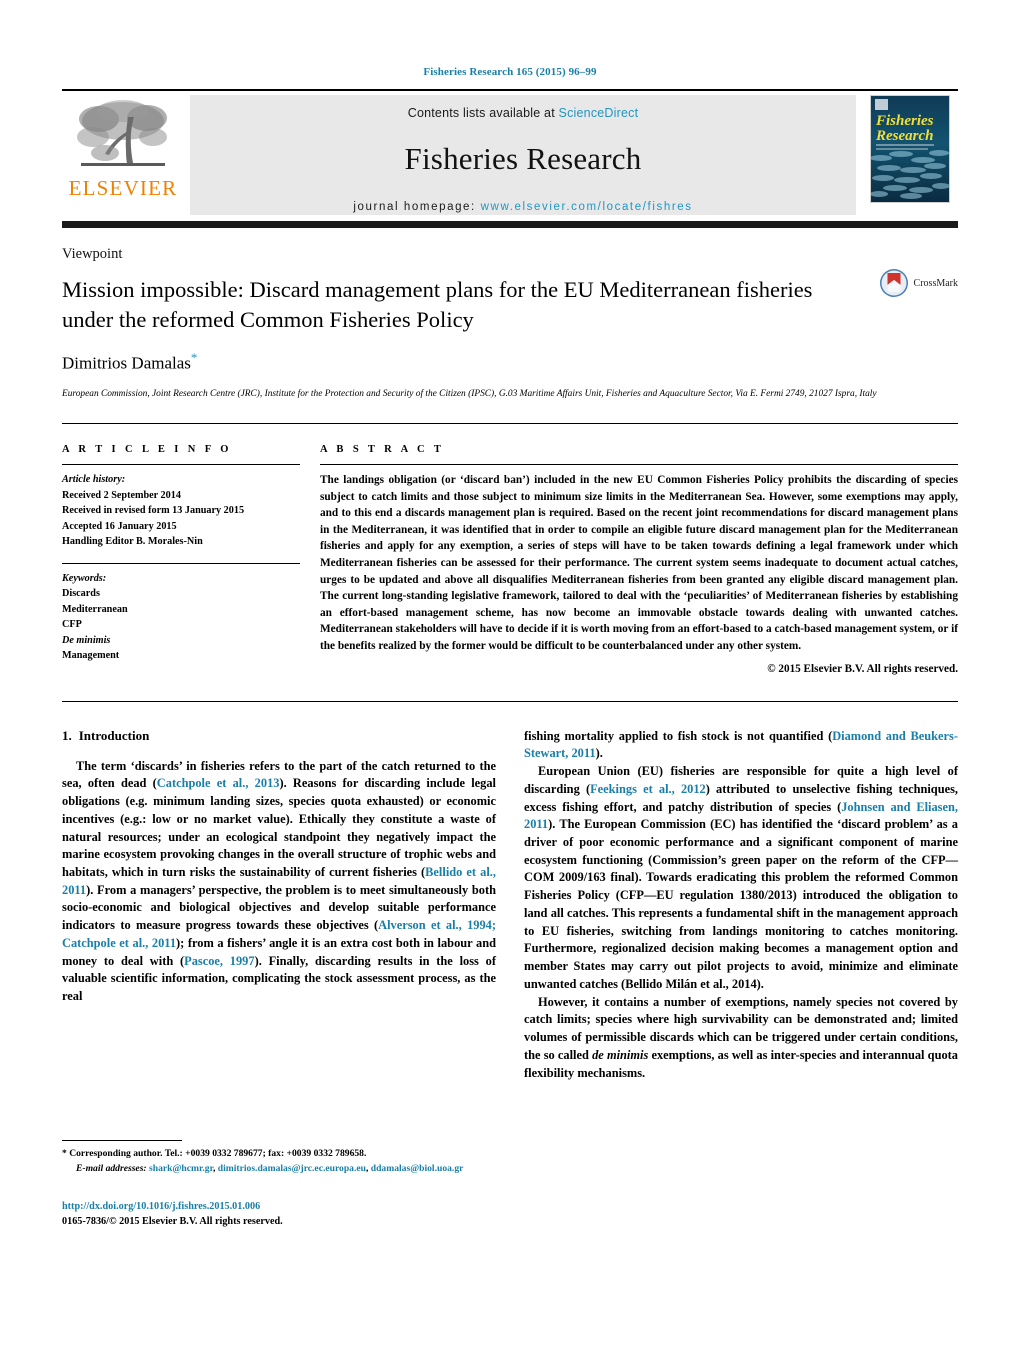 The height and width of the screenshot is (1351, 1020). Describe the element at coordinates (147, 450) in the screenshot. I see `article-info-heading: A R T I C L E I N F O` at that location.